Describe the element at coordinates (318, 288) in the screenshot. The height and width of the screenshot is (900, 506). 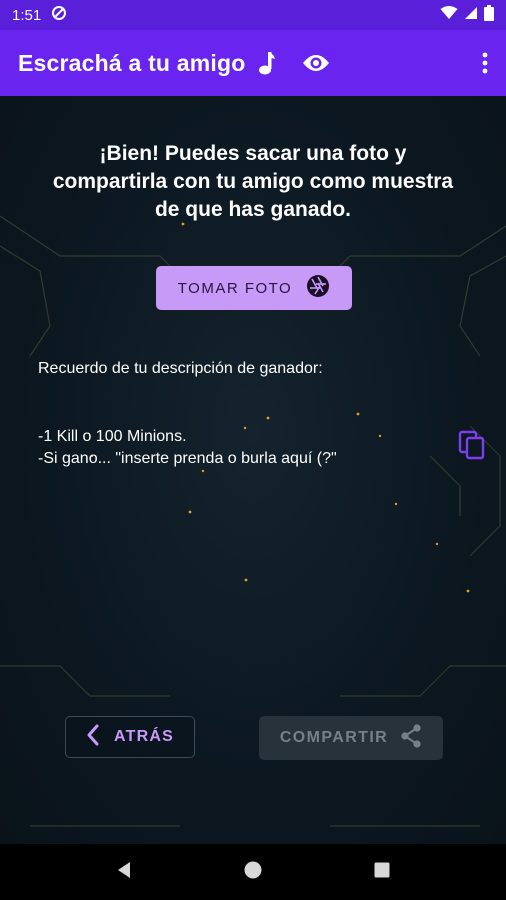
I see `camera-shutter-icon` at that location.